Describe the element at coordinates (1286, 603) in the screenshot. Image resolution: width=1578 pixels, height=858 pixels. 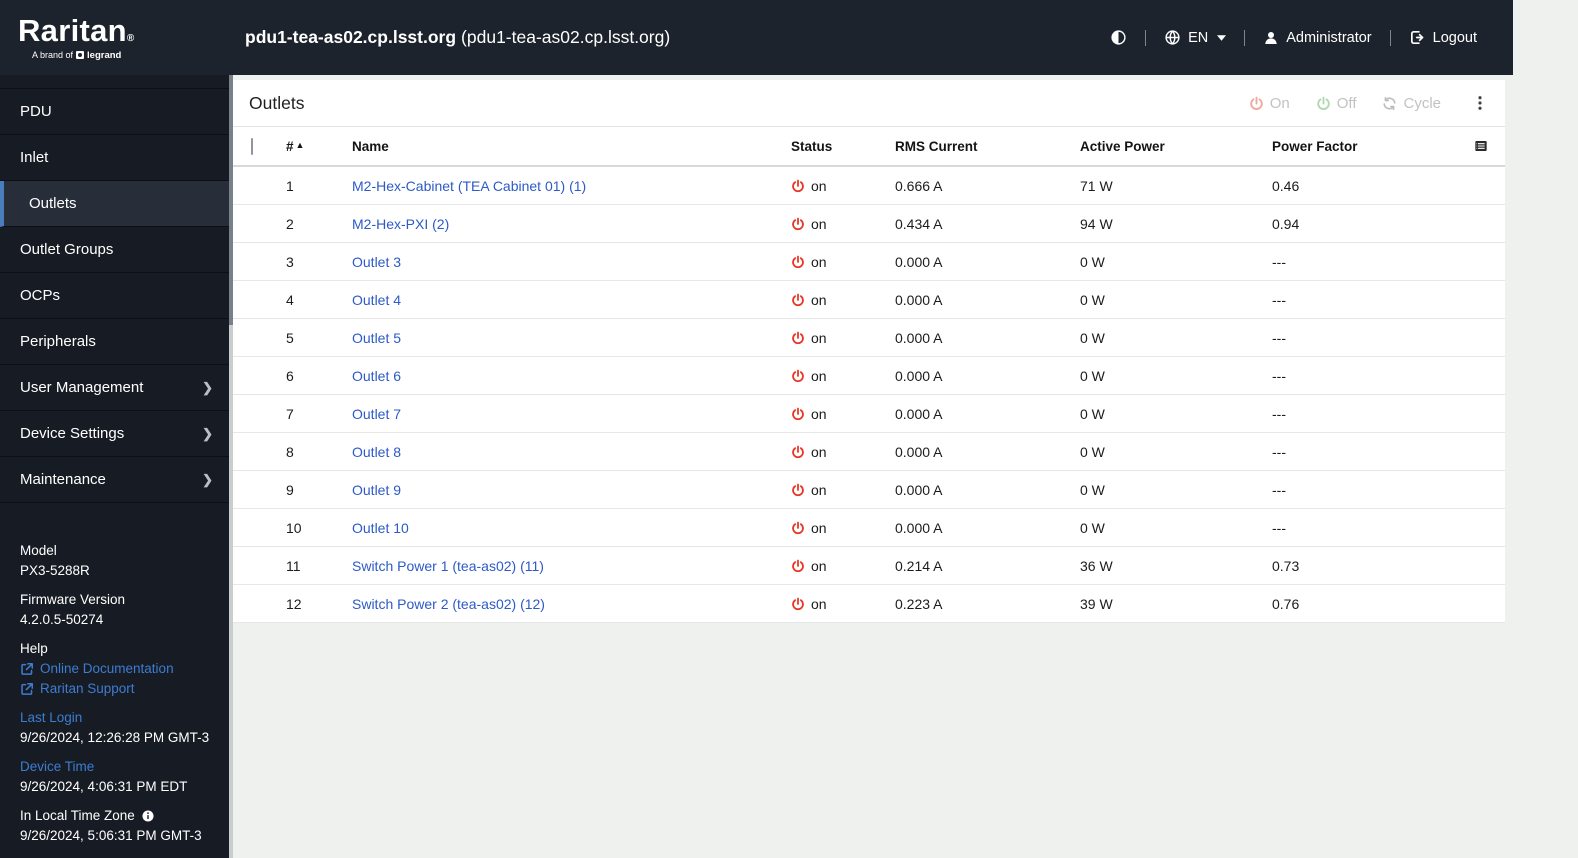
I see `outlet-power-factor: 0.76` at that location.